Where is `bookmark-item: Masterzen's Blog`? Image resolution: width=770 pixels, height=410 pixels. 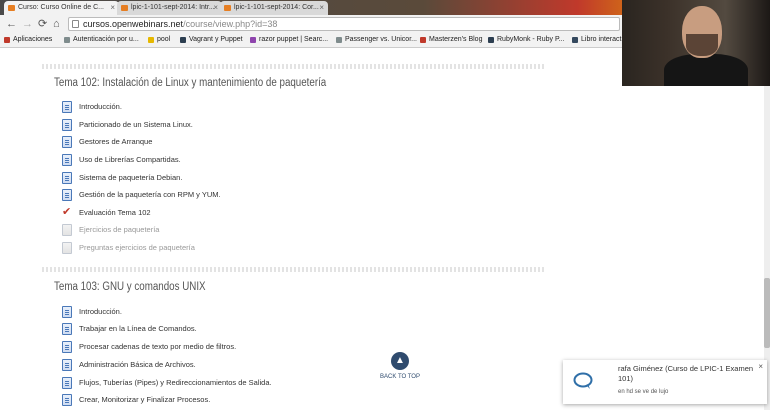
bookmark-item: Masterzen's Blog is located at coordinates (451, 40).